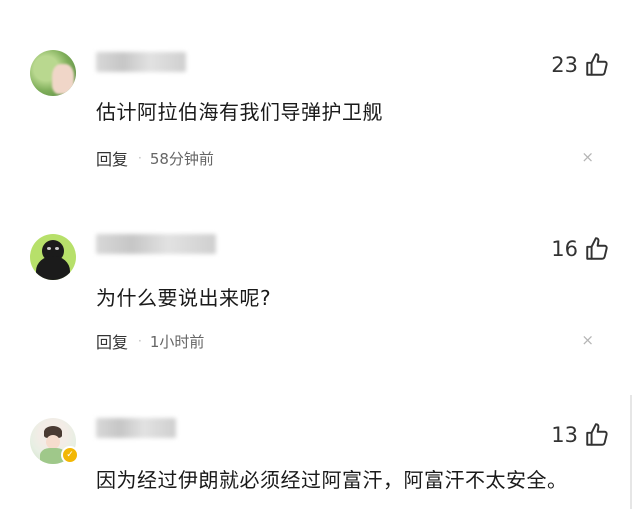 This screenshot has height=509, width=640. Describe the element at coordinates (564, 435) in the screenshot. I see `like-count: 13` at that location.